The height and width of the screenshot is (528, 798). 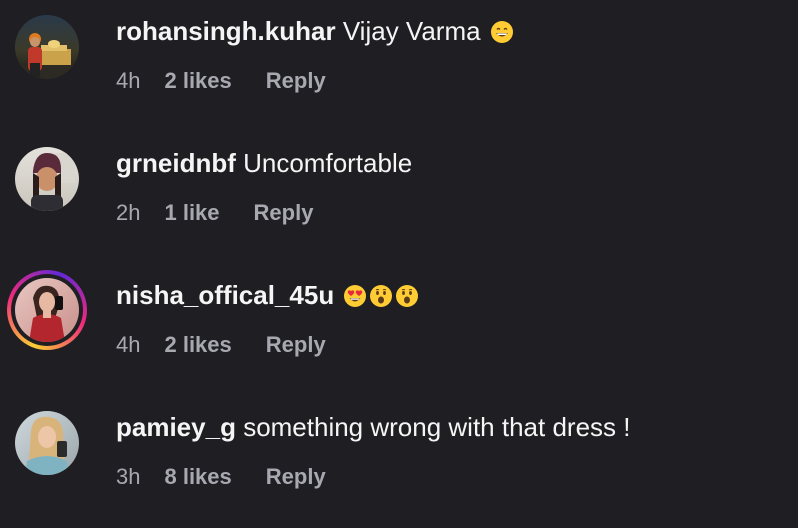 I want to click on comment-username: pamiey_g, so click(x=176, y=427).